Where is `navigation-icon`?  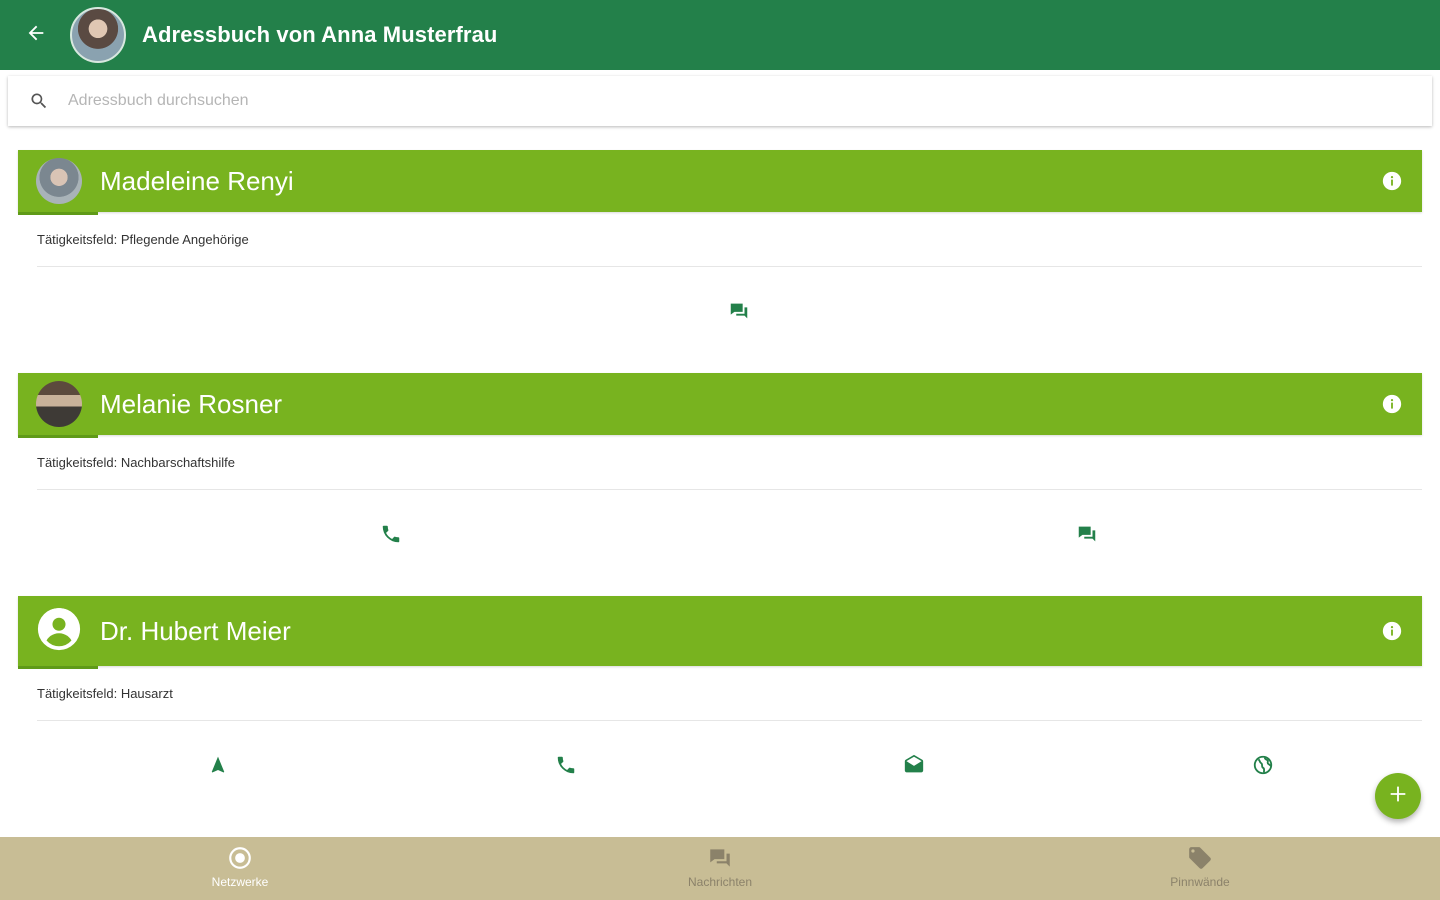
navigation-icon is located at coordinates (218, 767).